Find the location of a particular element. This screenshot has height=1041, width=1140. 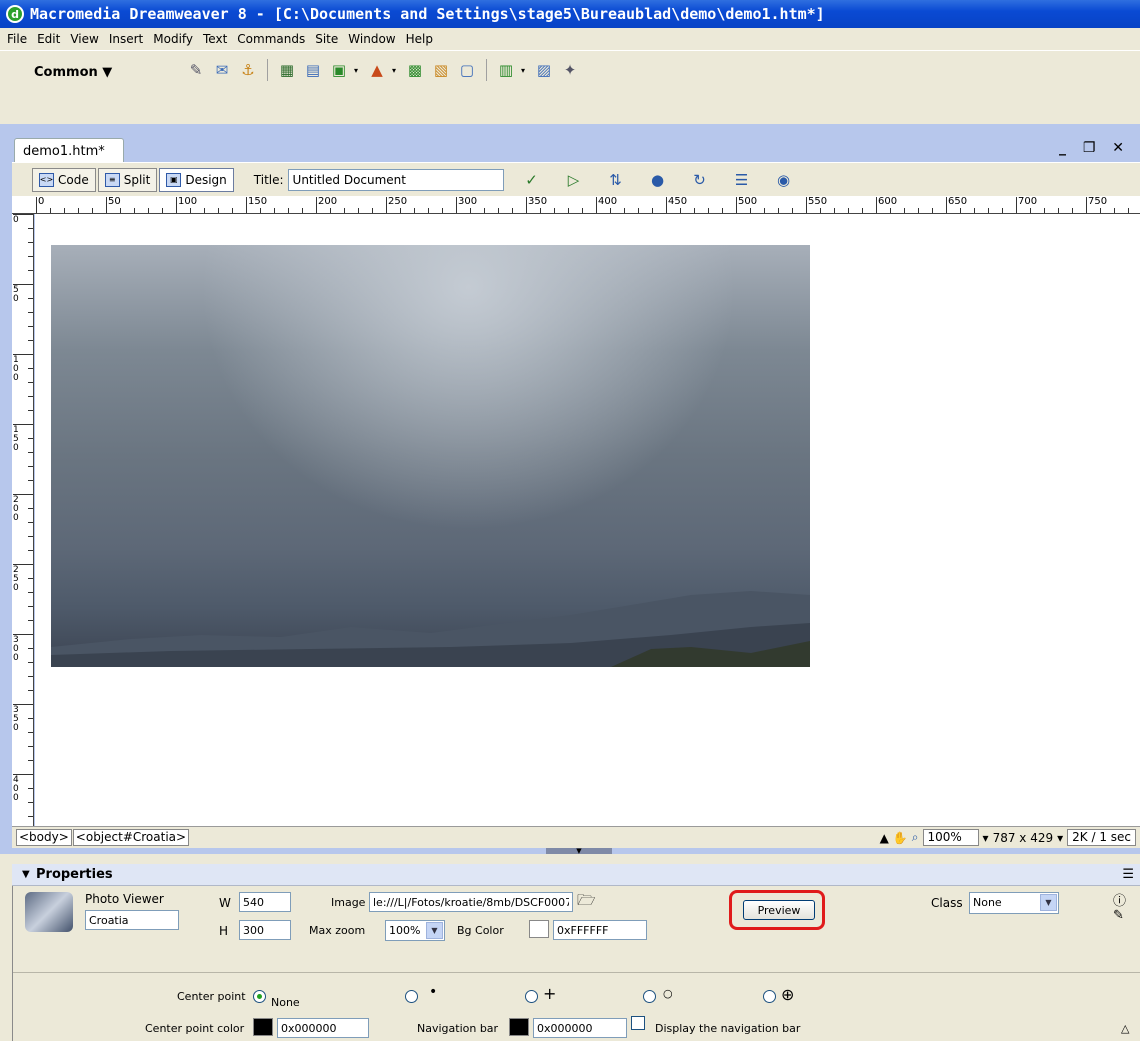

table-icon: ▦ is located at coordinates (287, 70).